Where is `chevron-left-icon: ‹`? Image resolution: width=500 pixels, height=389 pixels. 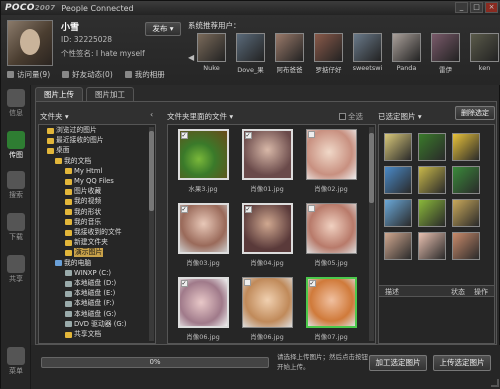
chevron-left-icon: ‹ is located at coordinates (151, 114).